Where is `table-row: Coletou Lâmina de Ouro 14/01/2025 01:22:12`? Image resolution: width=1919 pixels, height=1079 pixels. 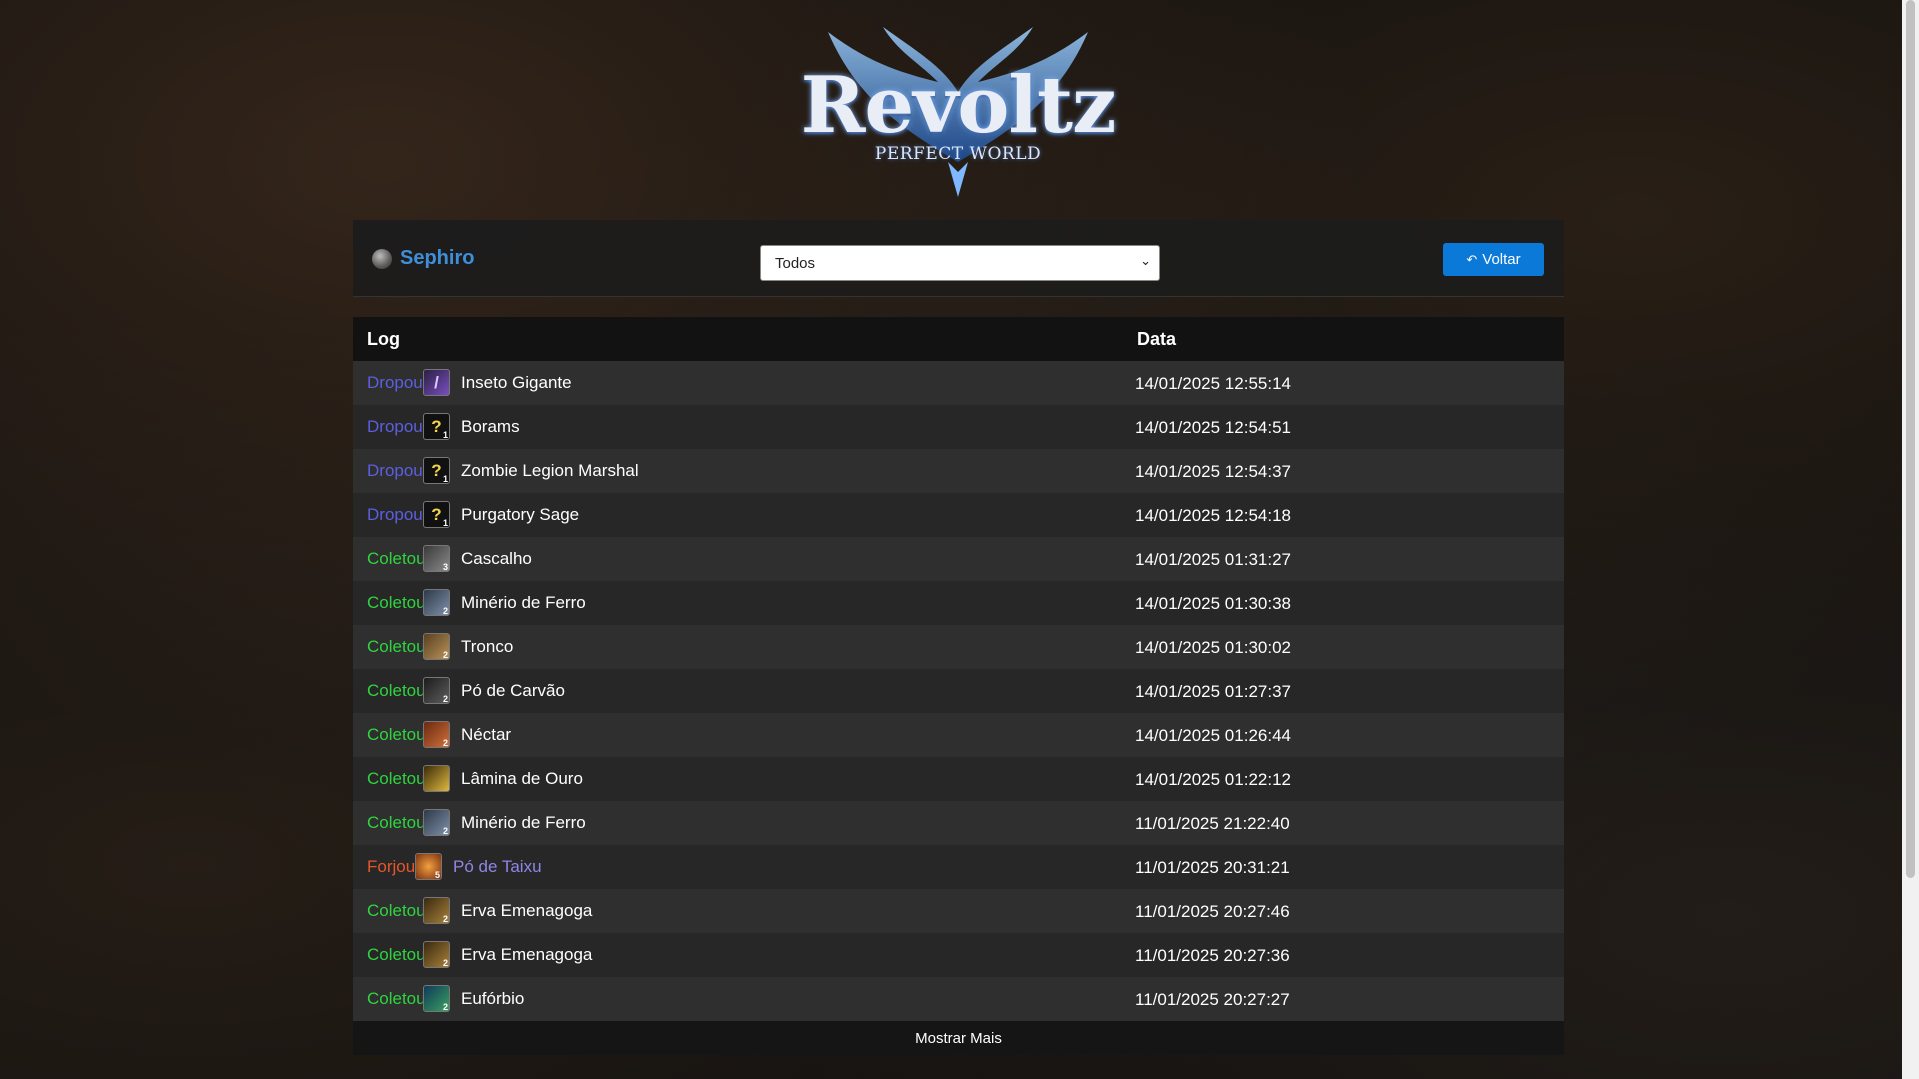
table-row: Coletou Lâmina de Ouro 14/01/2025 01:22:12 is located at coordinates (958, 779).